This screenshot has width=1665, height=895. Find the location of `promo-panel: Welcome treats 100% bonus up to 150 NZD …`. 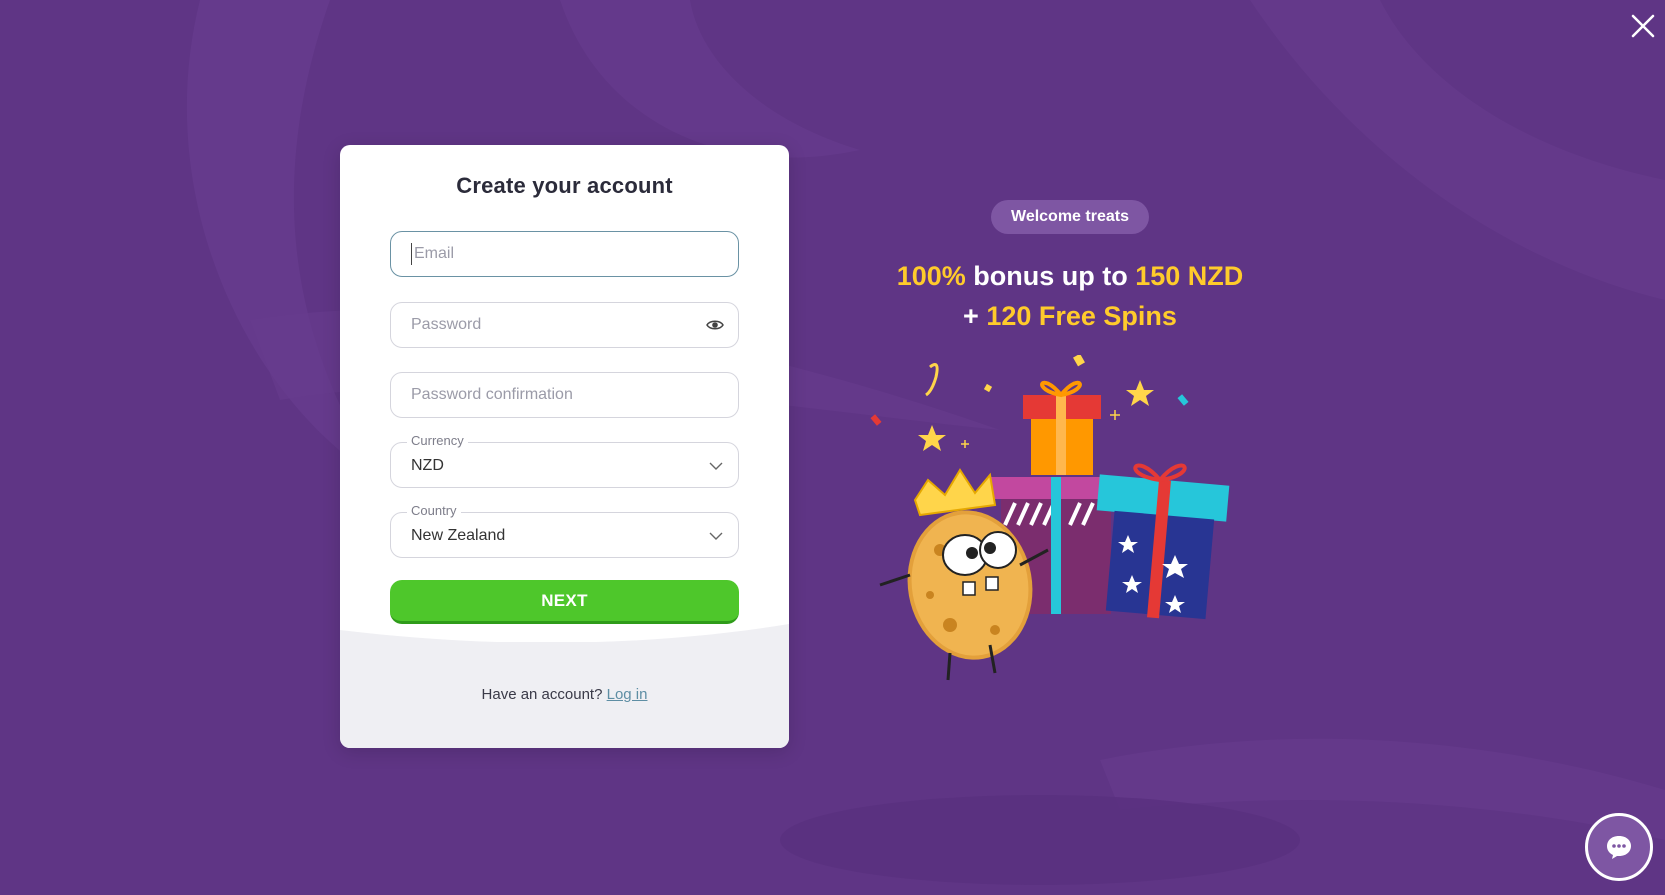

promo-panel: Welcome treats 100% bonus up to 150 NZD … is located at coordinates (1070, 268).